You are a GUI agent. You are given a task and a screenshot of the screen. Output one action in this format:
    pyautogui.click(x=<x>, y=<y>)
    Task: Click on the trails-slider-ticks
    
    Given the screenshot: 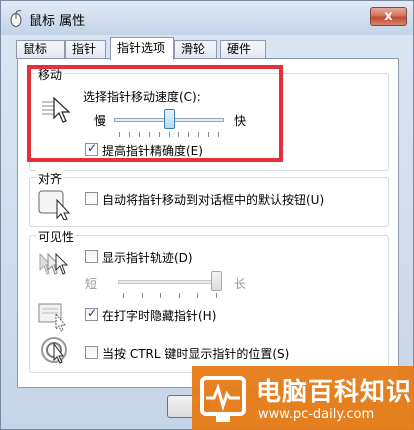 What is the action you would take?
    pyautogui.click(x=170, y=295)
    